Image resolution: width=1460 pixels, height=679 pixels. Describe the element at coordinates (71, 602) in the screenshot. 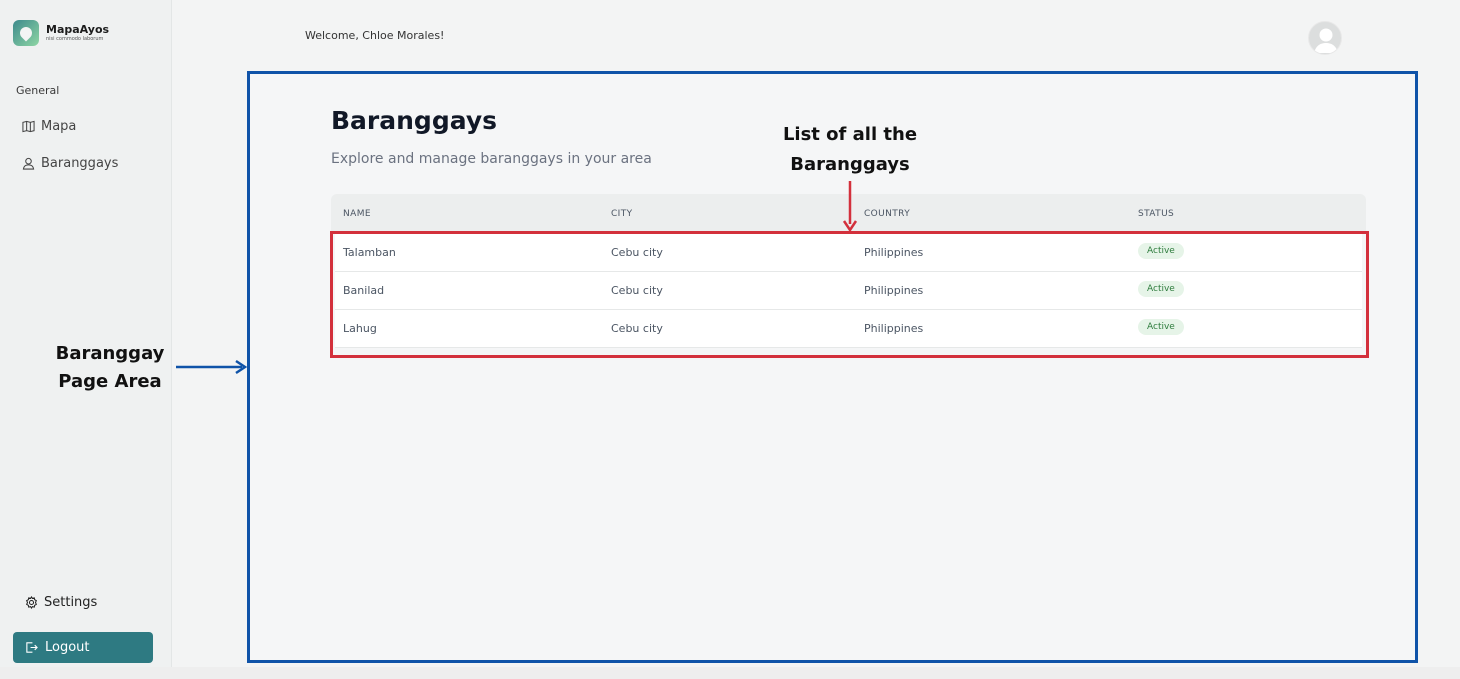

I see `settings-label: Settings` at that location.